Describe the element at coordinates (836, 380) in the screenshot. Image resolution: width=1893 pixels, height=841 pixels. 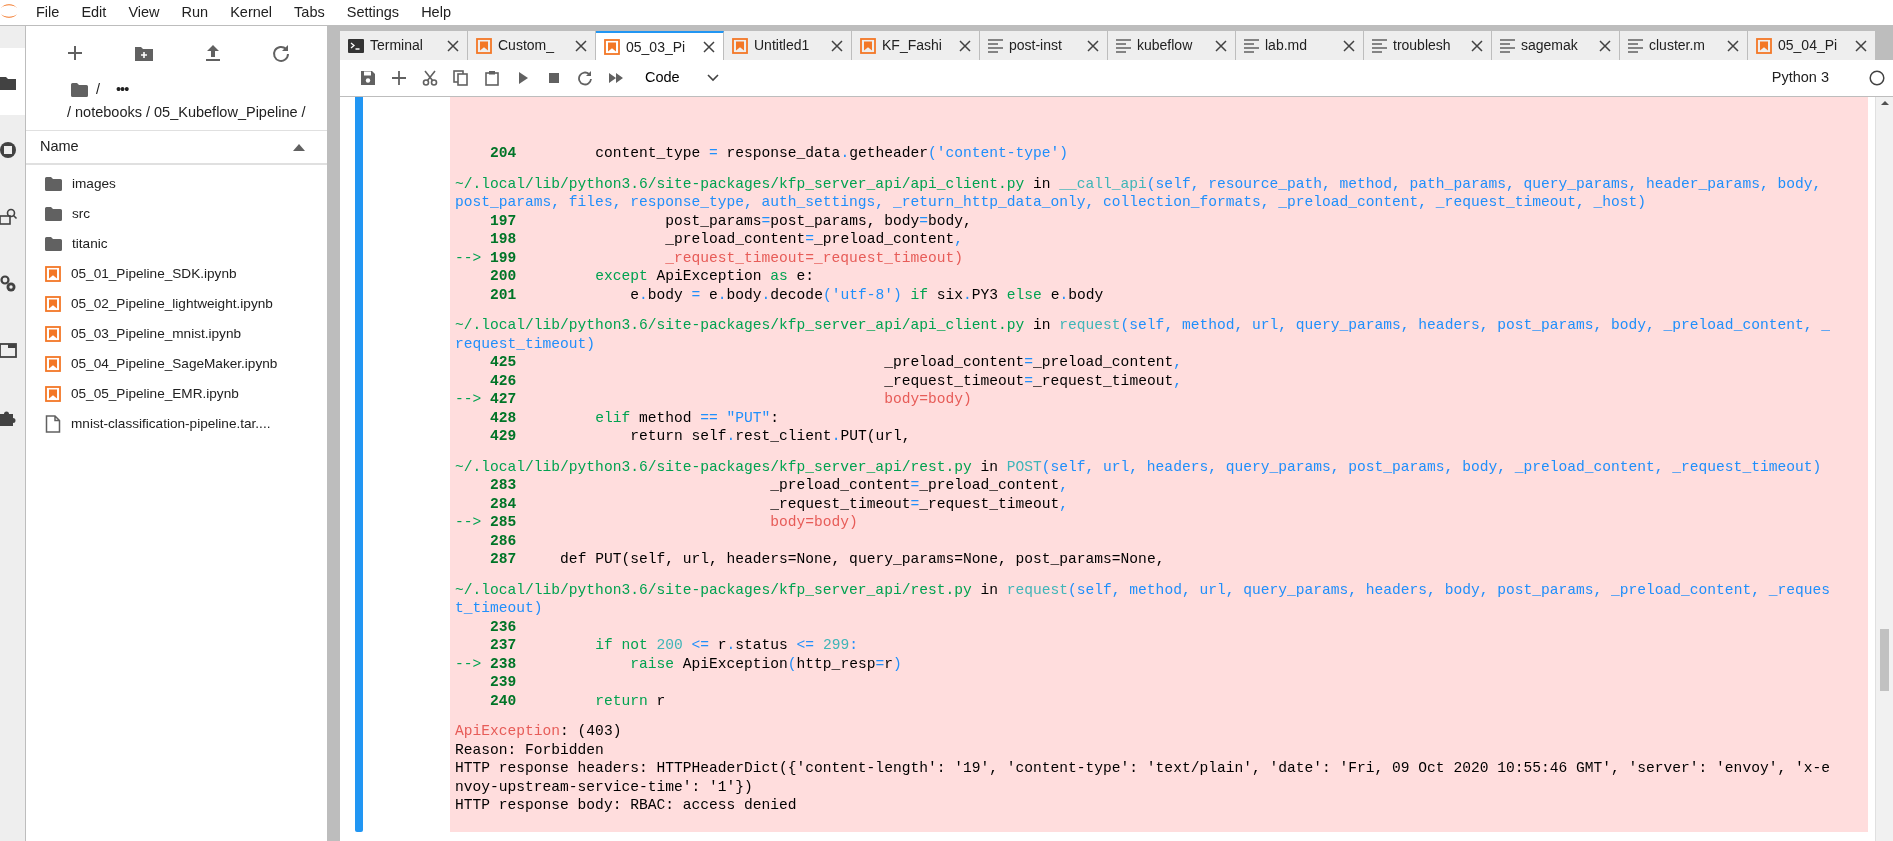
I see `traceback-line: 426 _request_timeout=_request_timeout,` at that location.